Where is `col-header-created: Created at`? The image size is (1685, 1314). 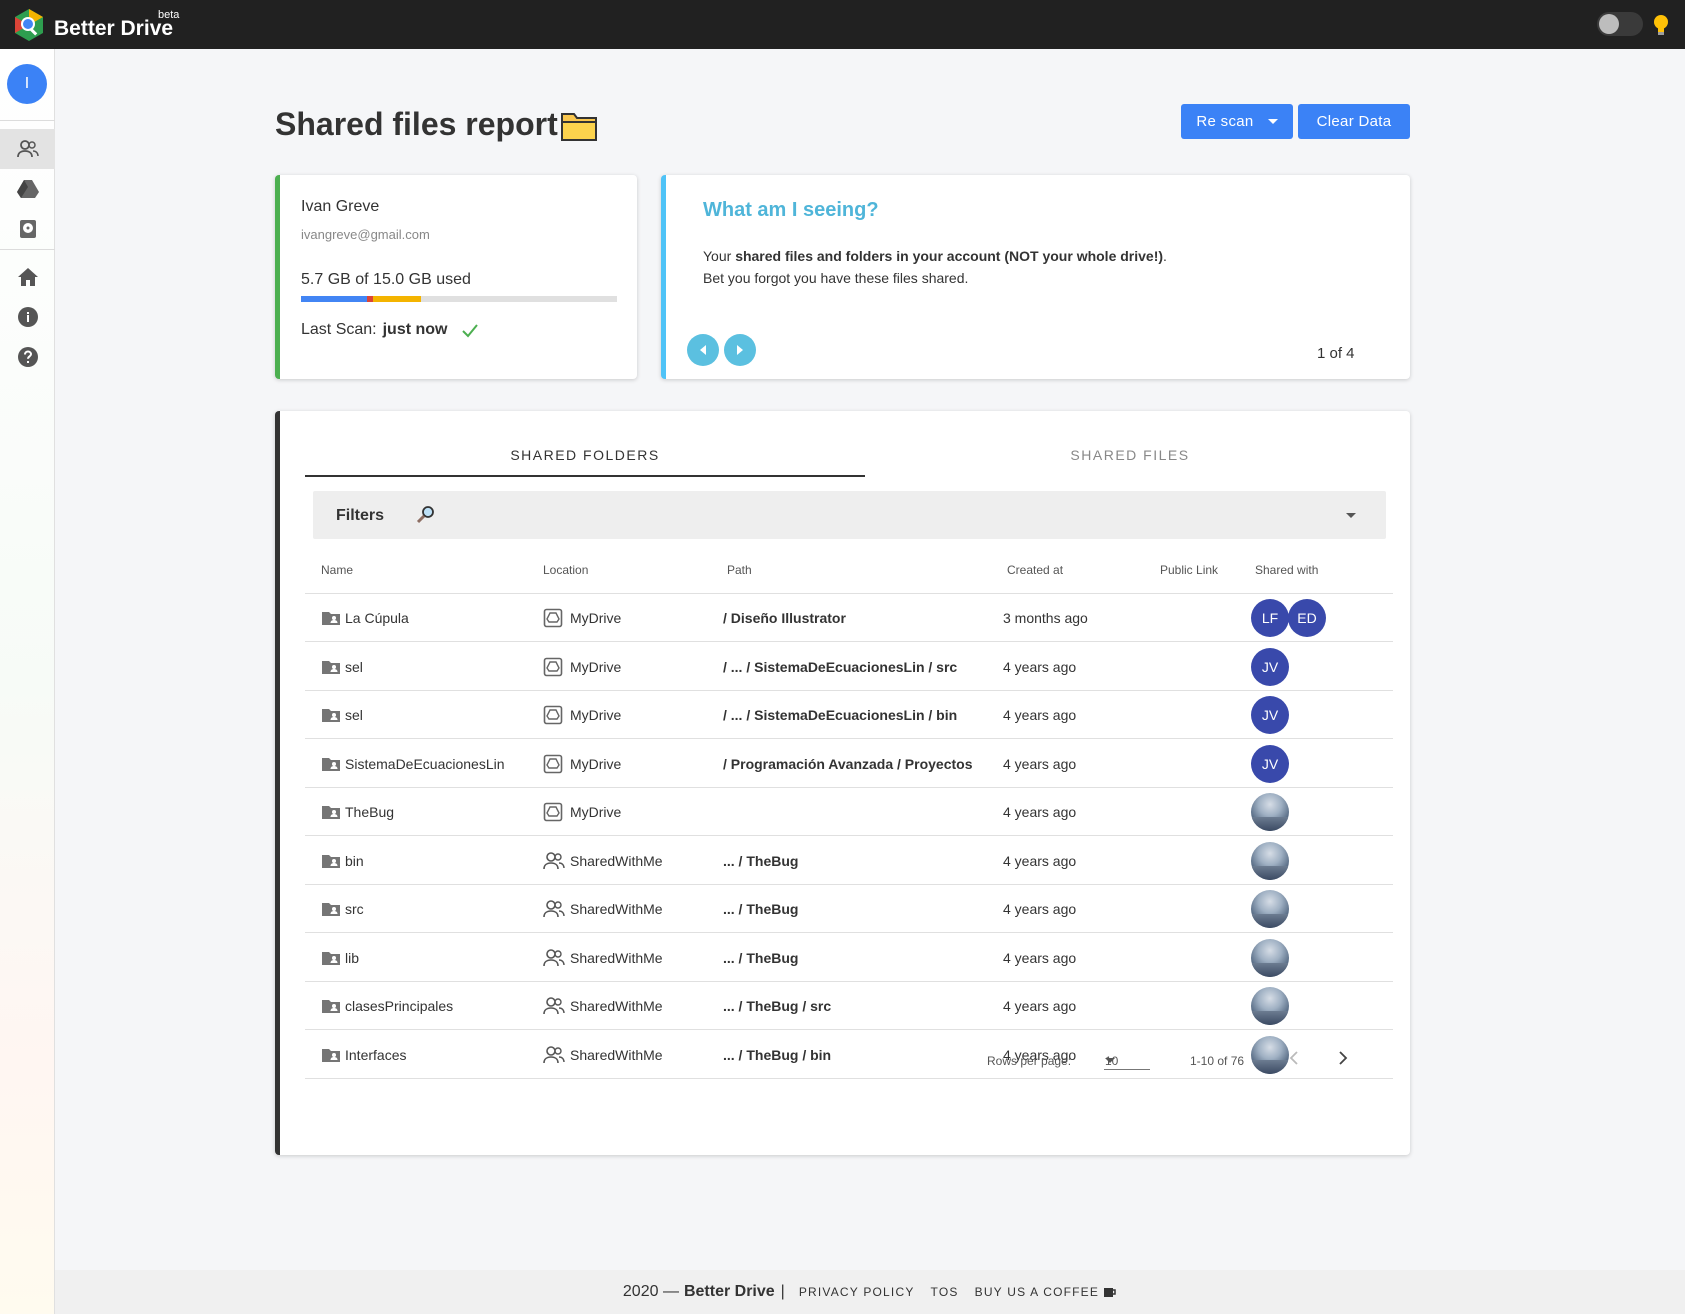
col-header-created: Created at is located at coordinates (1035, 570).